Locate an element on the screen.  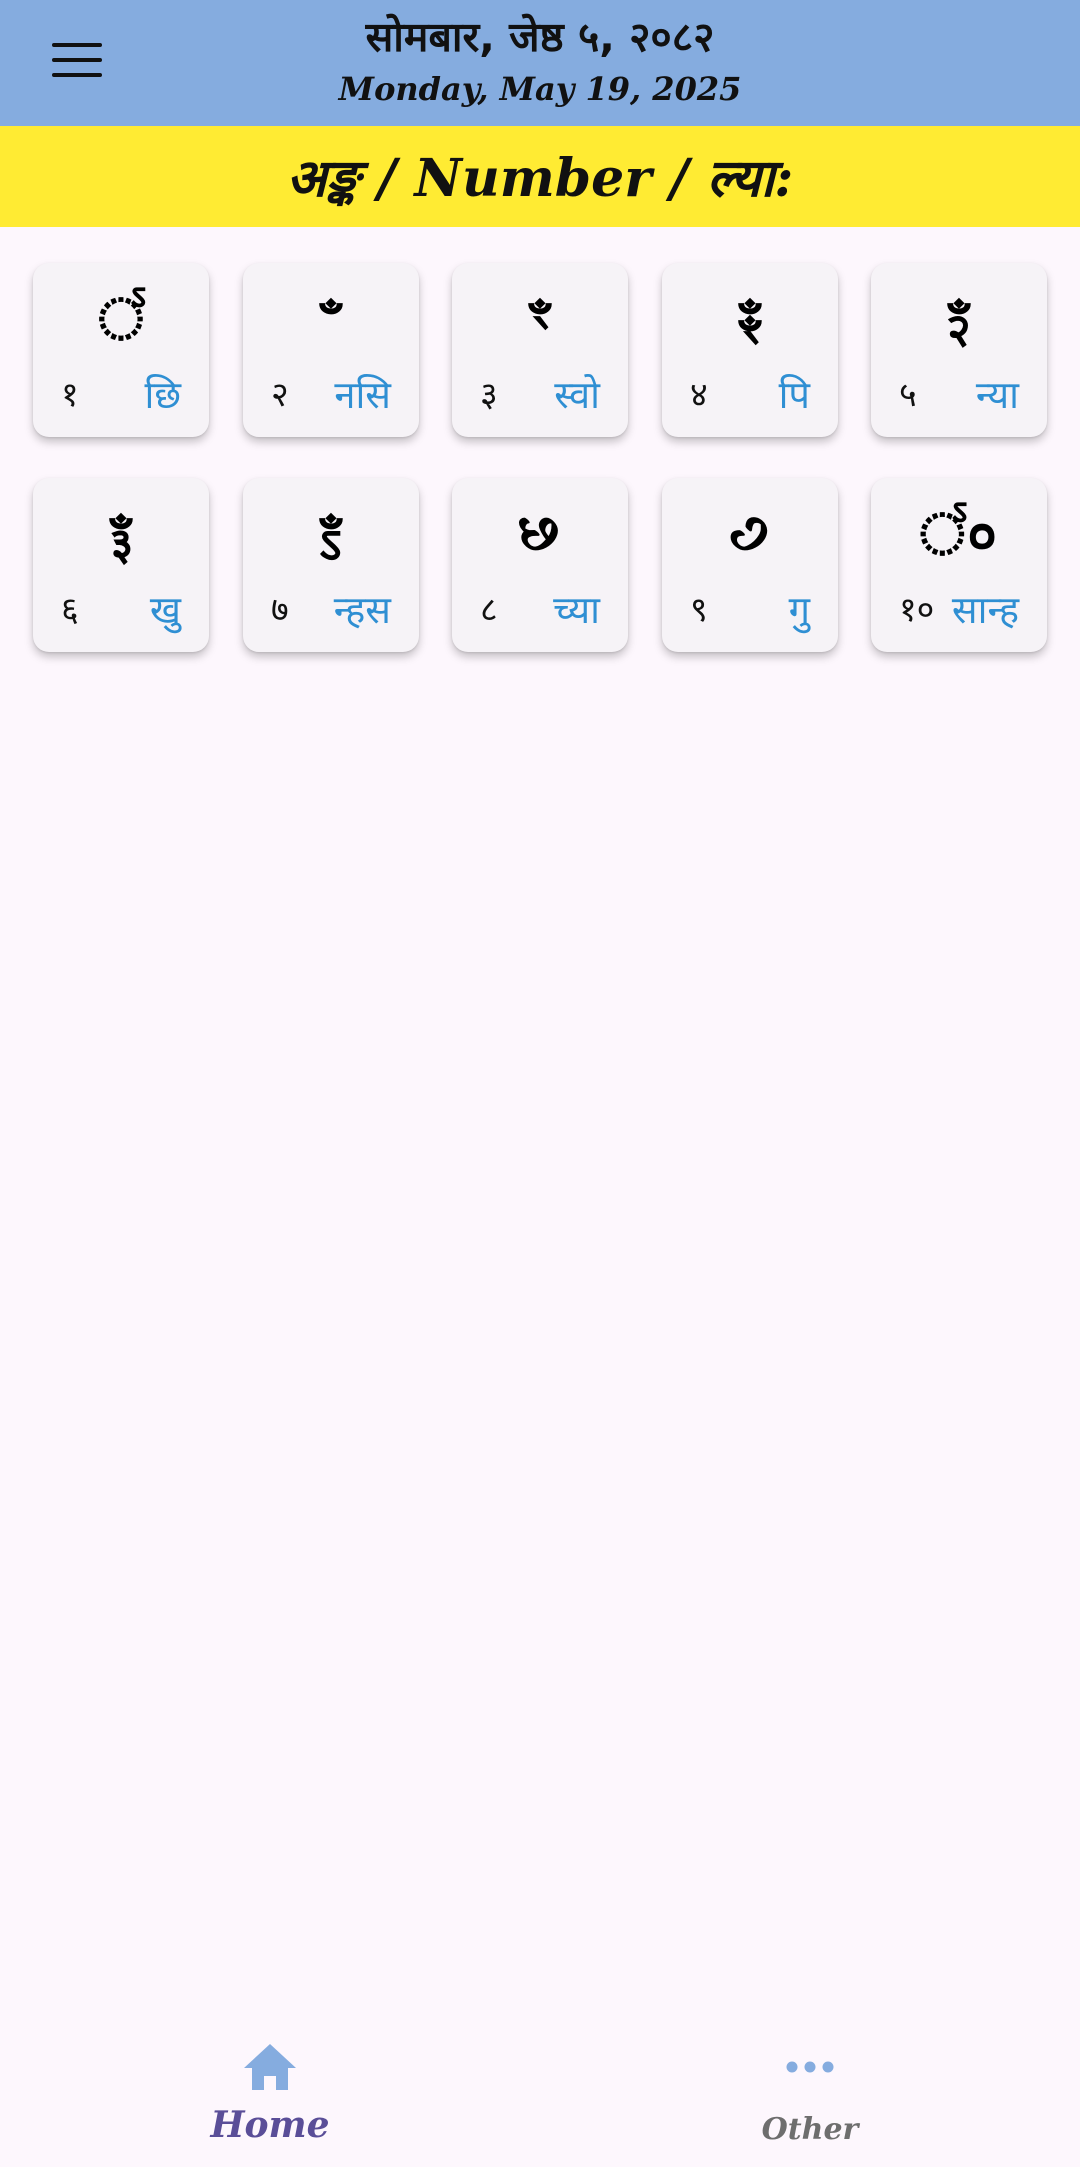
section-banner: अङ्क / Number / ल्या: is located at coordinates (540, 176).